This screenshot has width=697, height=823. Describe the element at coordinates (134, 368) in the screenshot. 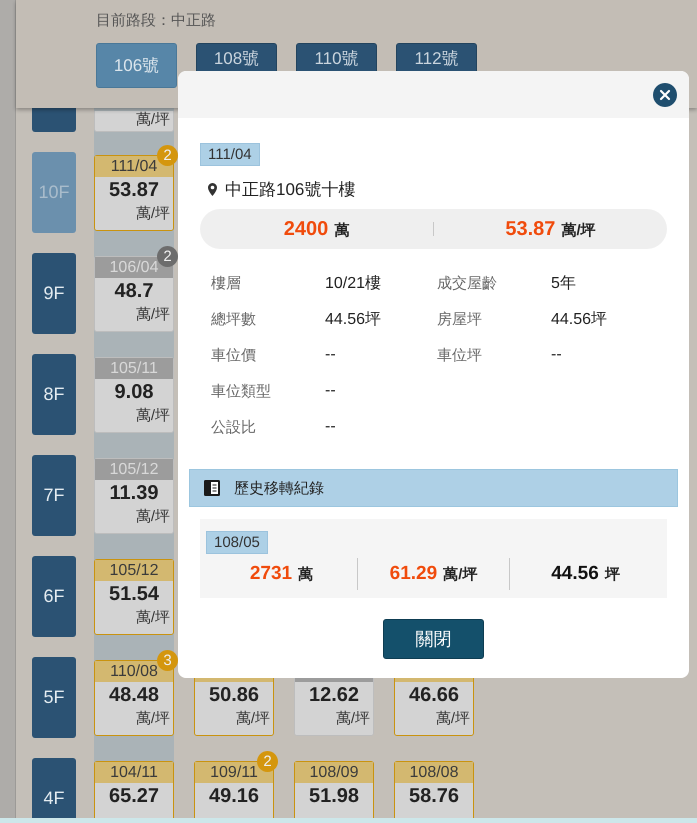

I see `sale-date: 105/11` at that location.